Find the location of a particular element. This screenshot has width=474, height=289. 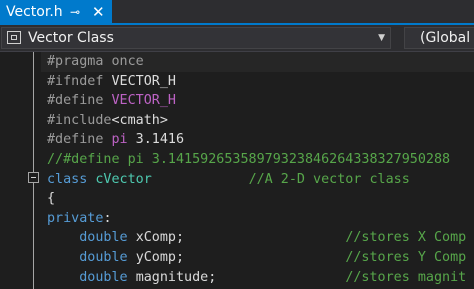

code-line: #include<cmath> is located at coordinates (260, 121).